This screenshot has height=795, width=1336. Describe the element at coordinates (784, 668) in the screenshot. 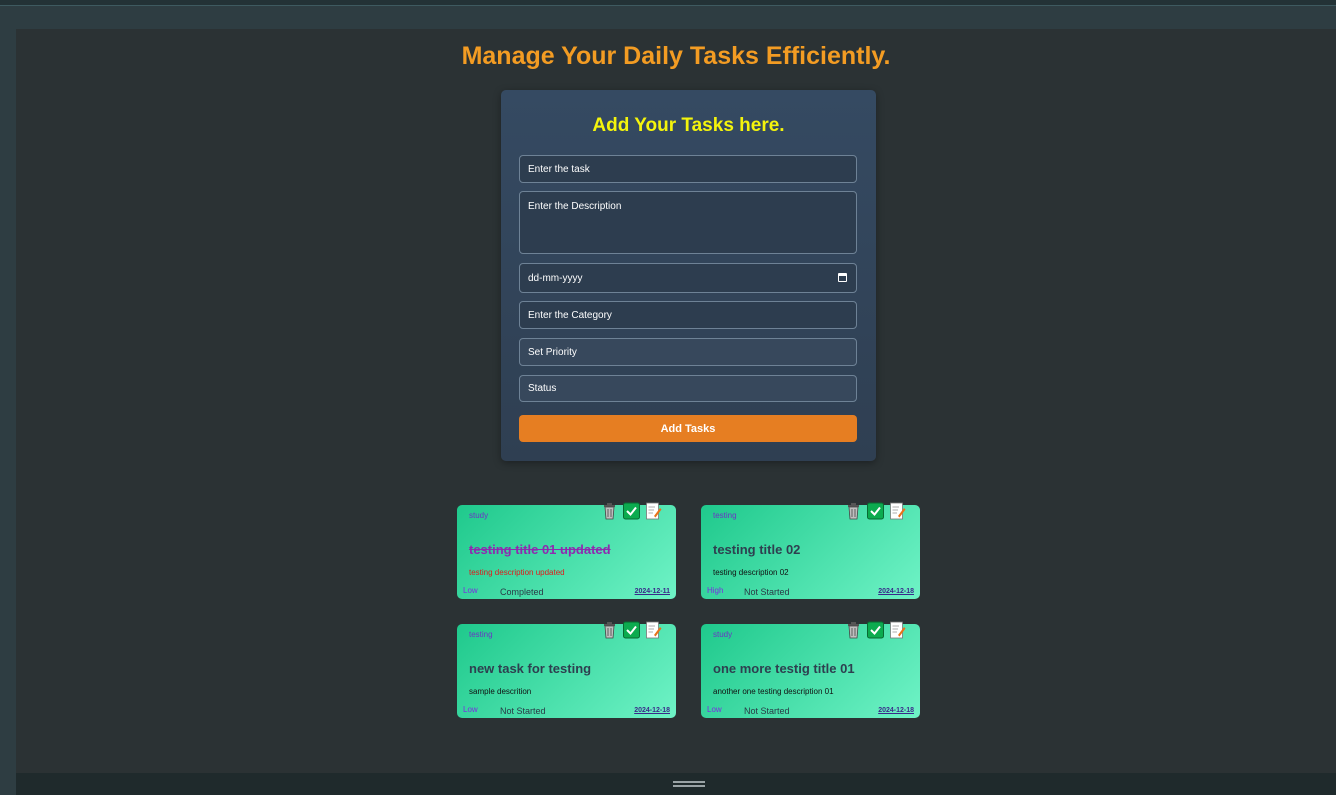

I see `task-title: one more testig title 01` at that location.